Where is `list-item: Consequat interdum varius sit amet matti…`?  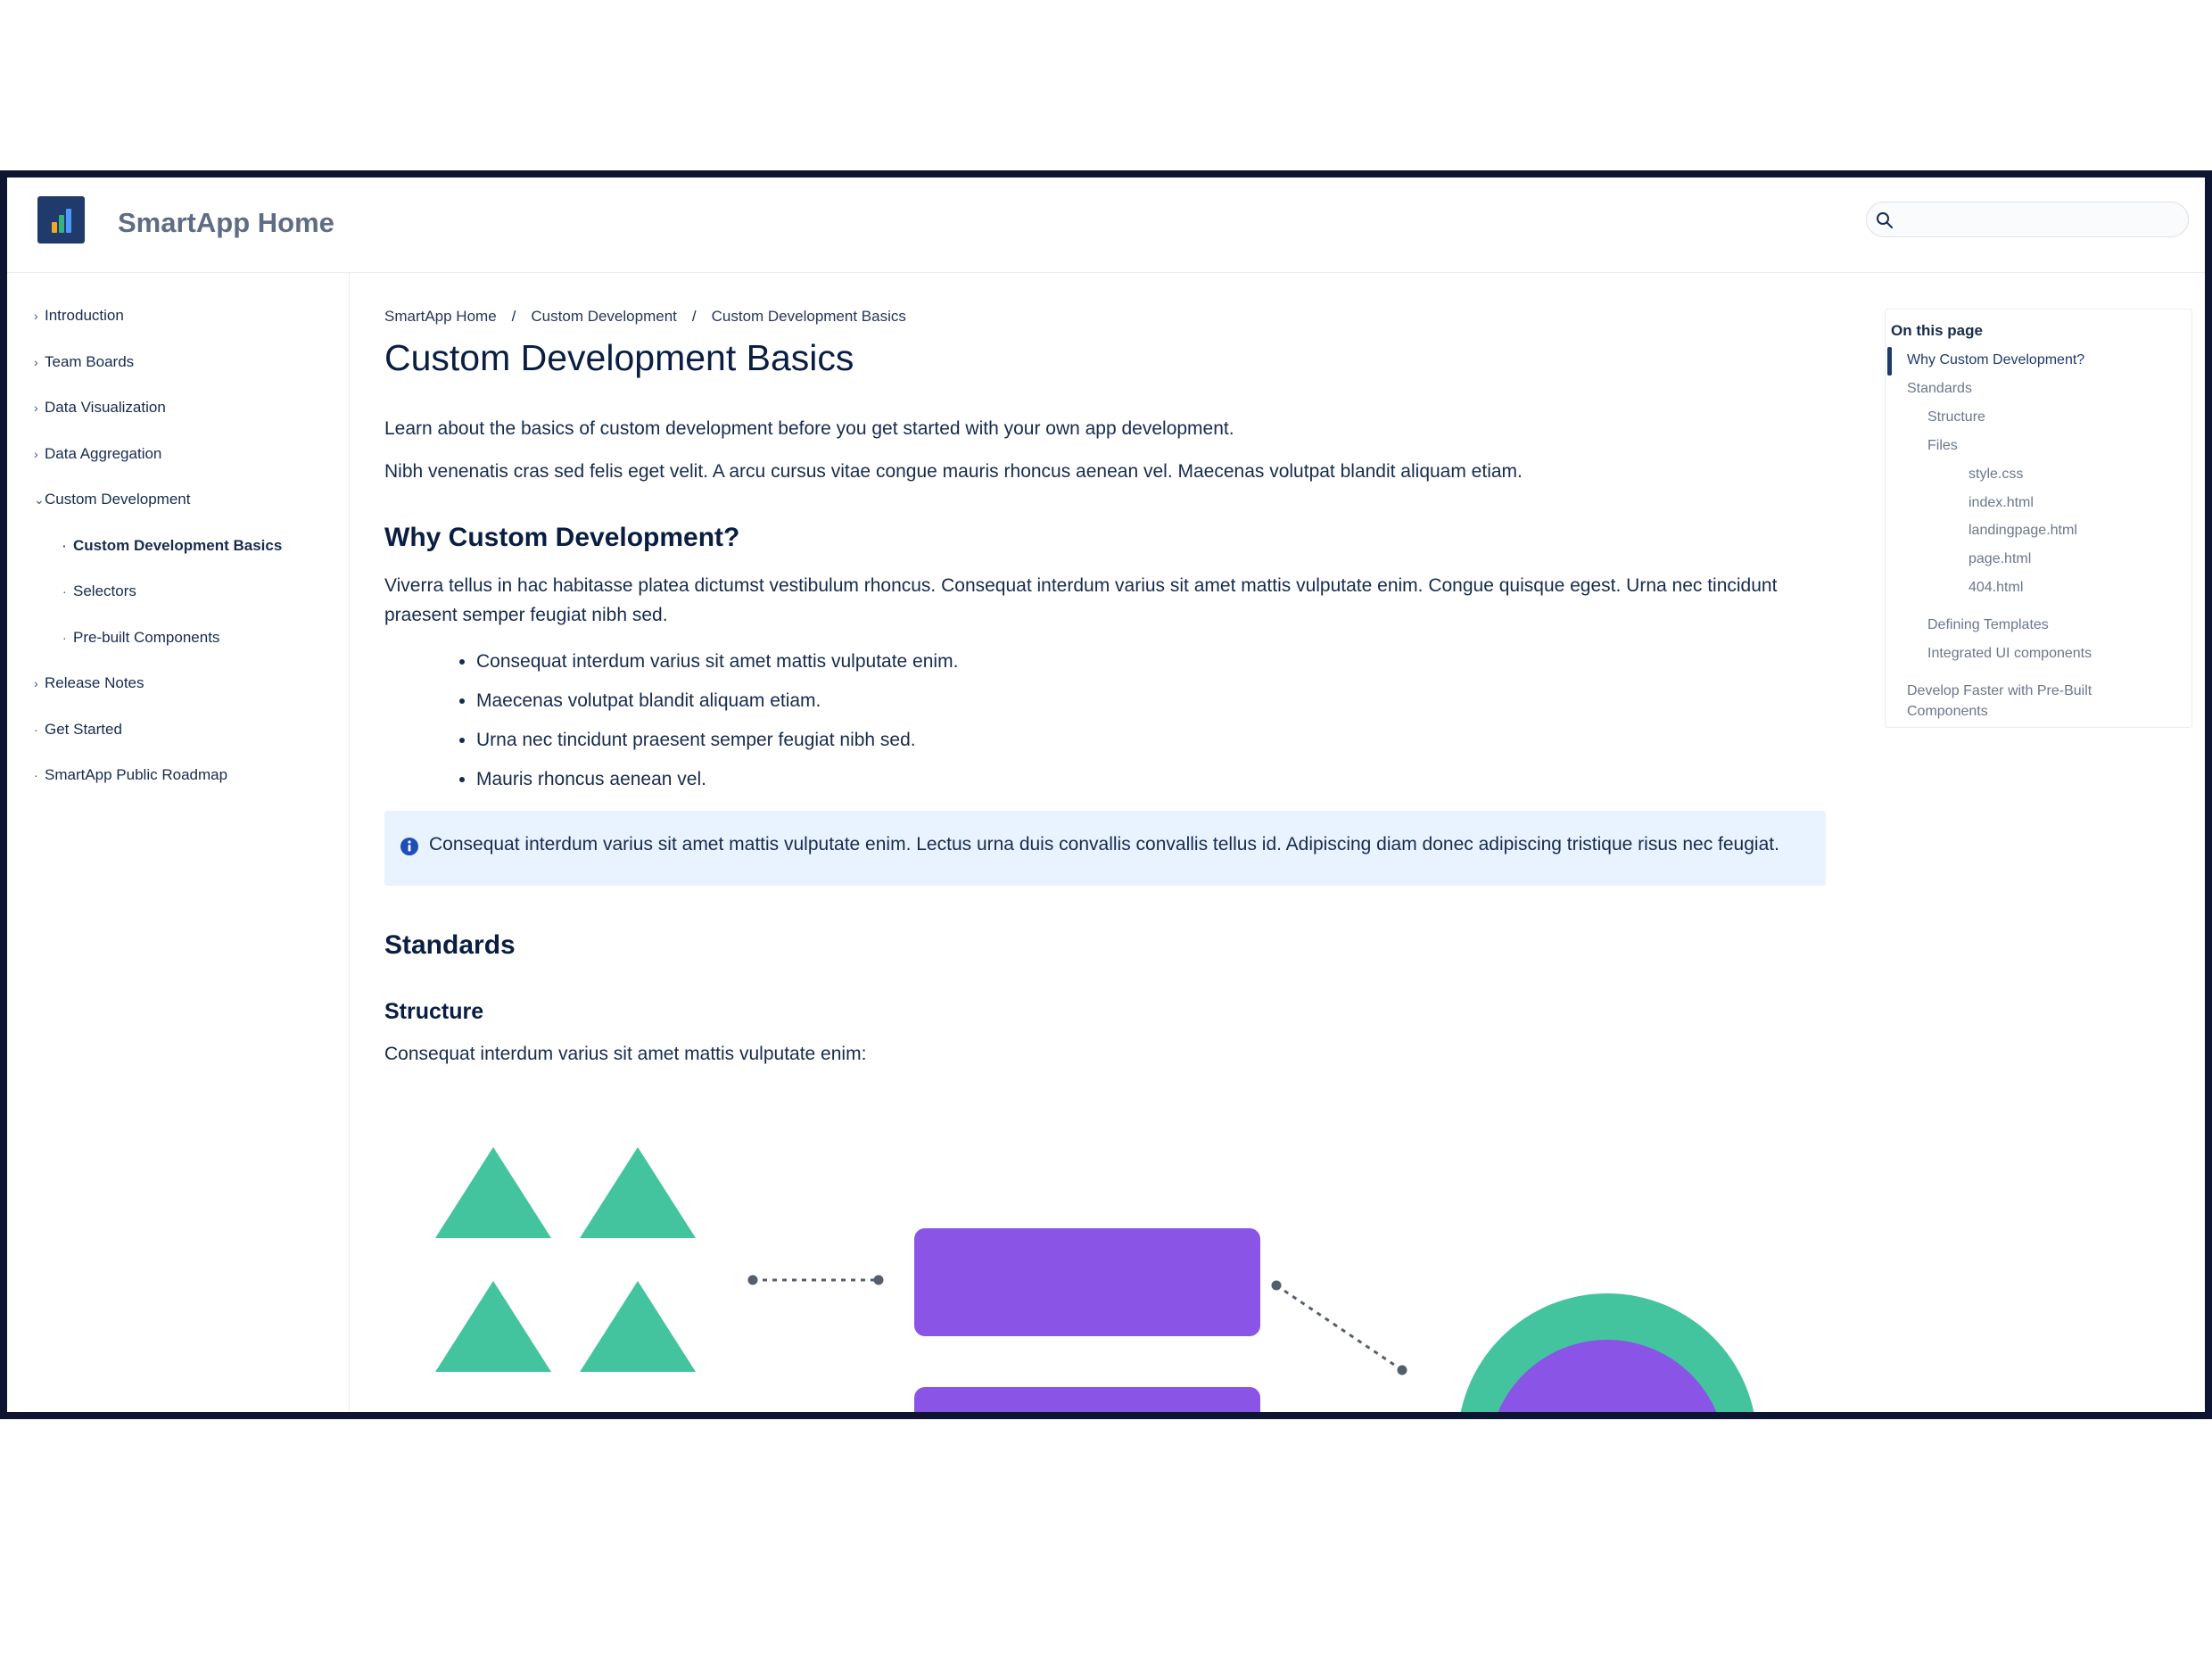 list-item: Consequat interdum varius sit amet matti… is located at coordinates (717, 664).